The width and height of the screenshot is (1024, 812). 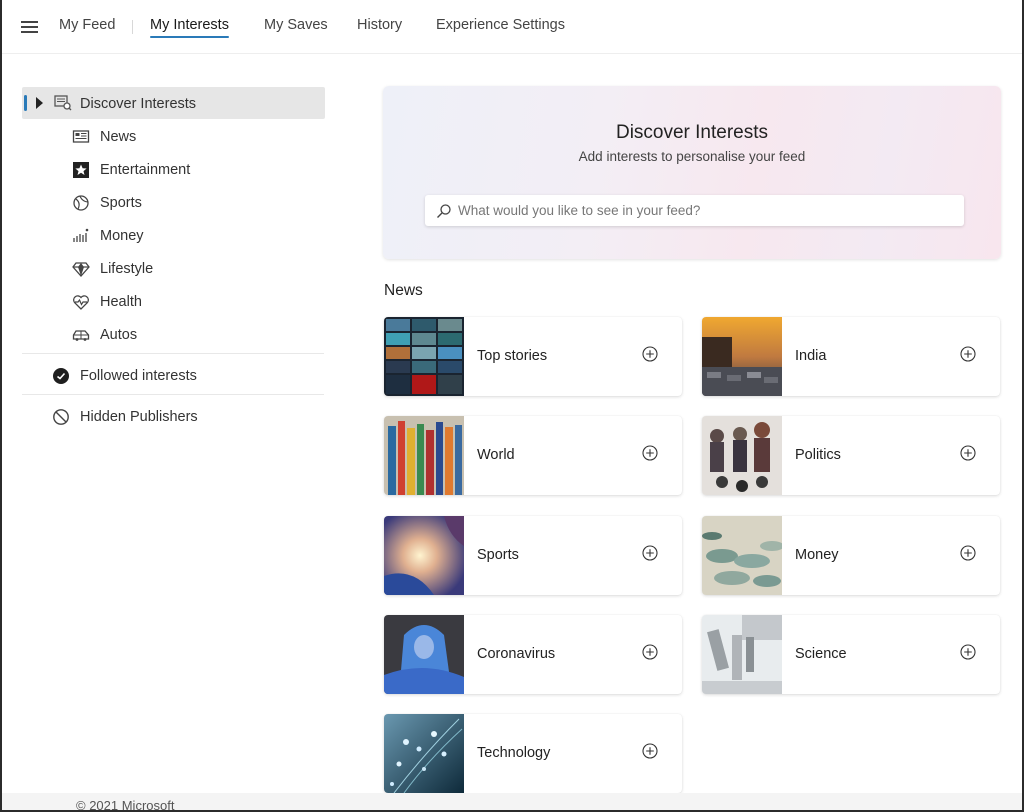 I want to click on sidebar-item-discover-interests: Discover Interests, so click(x=173, y=103).